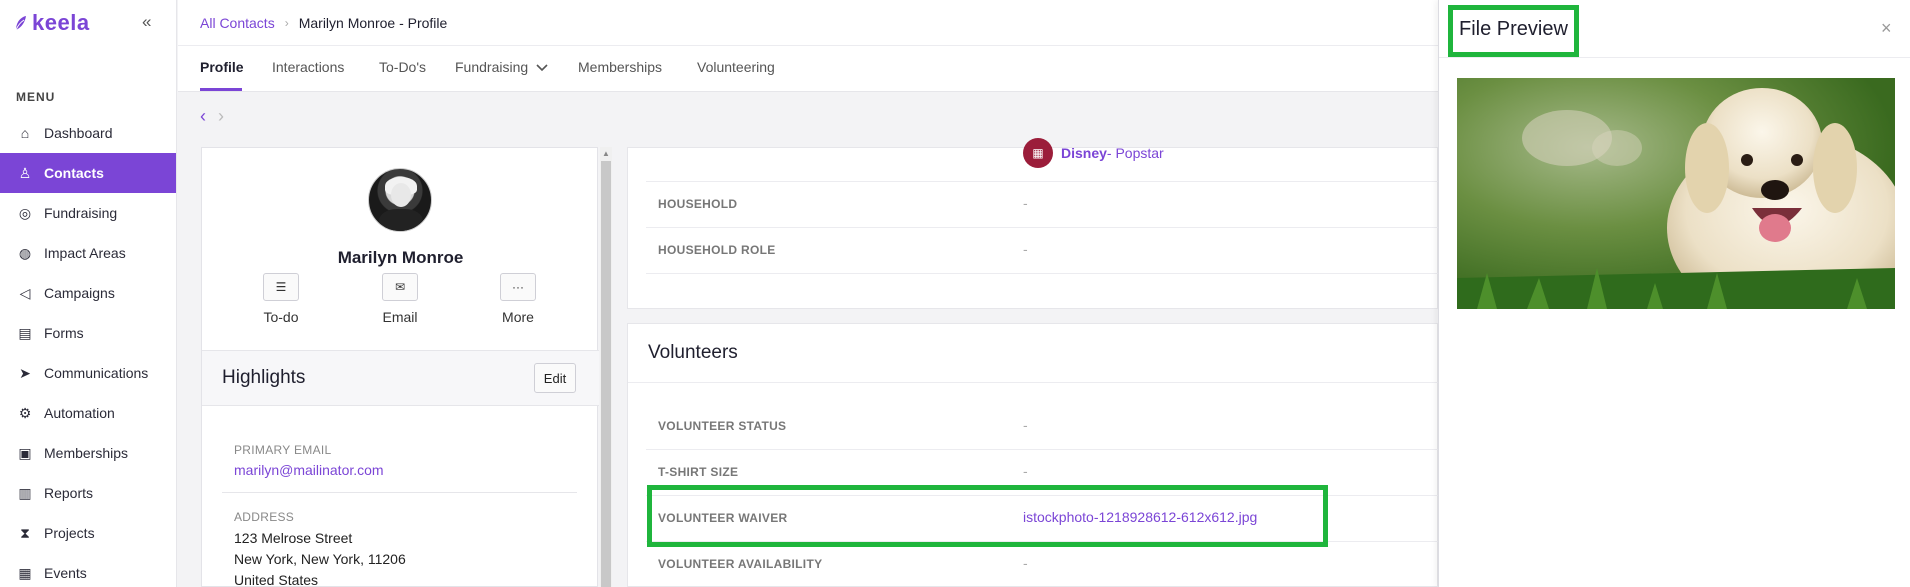  What do you see at coordinates (1025, 249) in the screenshot?
I see `household-role-value: -` at bounding box center [1025, 249].